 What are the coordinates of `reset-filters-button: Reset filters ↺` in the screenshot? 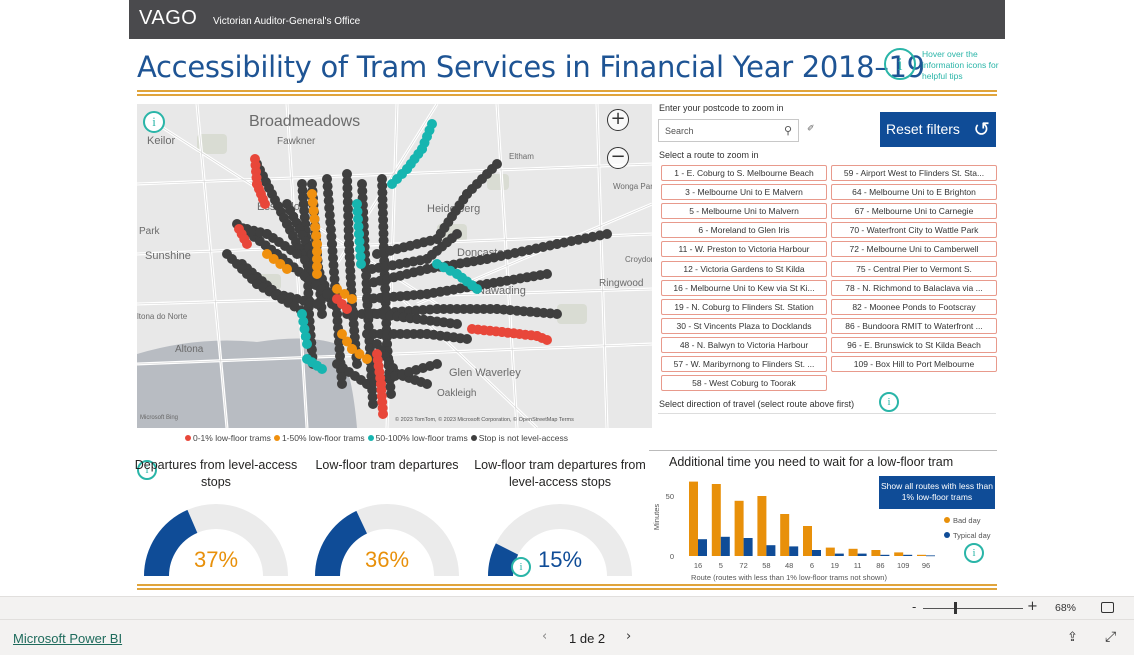 It's located at (938, 129).